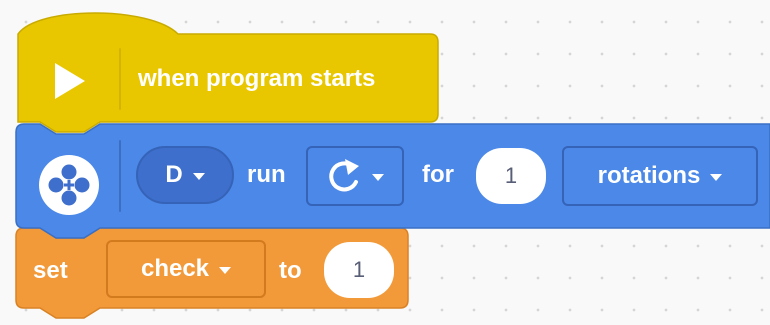  Describe the element at coordinates (69, 185) in the screenshot. I see `motor-icon` at that location.